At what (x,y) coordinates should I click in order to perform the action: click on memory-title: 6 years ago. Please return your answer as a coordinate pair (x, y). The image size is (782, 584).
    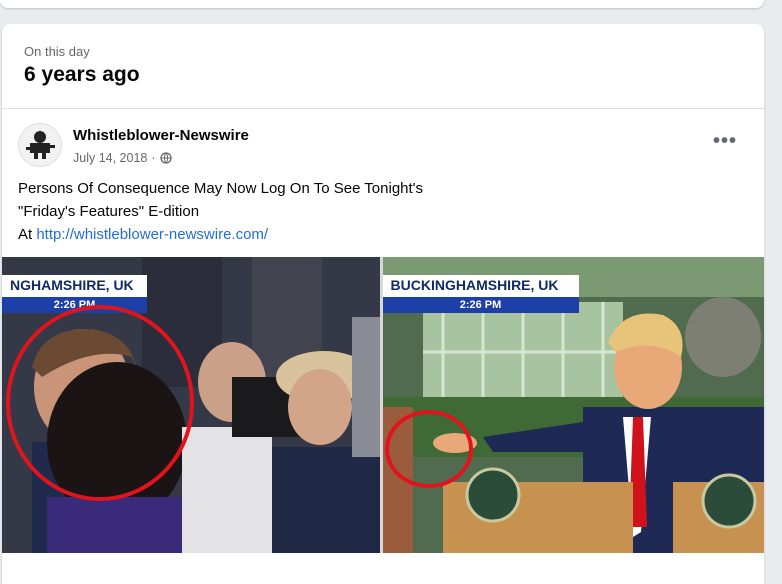
    Looking at the image, I should click on (82, 74).